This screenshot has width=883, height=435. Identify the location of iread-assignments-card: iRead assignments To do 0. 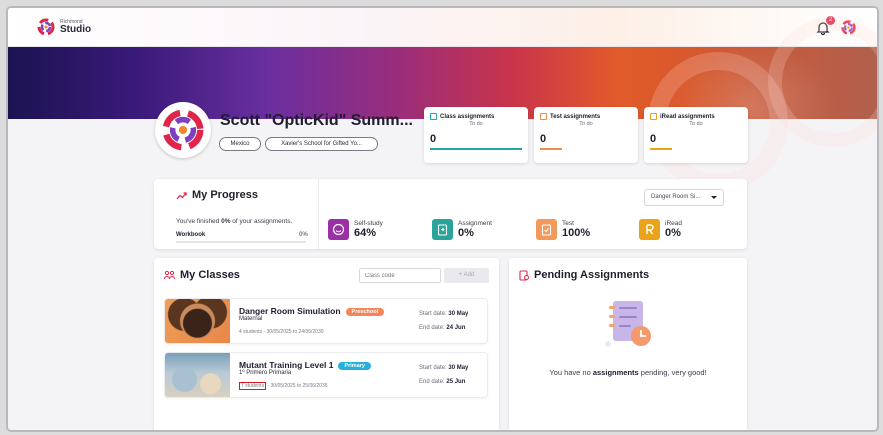
(696, 135).